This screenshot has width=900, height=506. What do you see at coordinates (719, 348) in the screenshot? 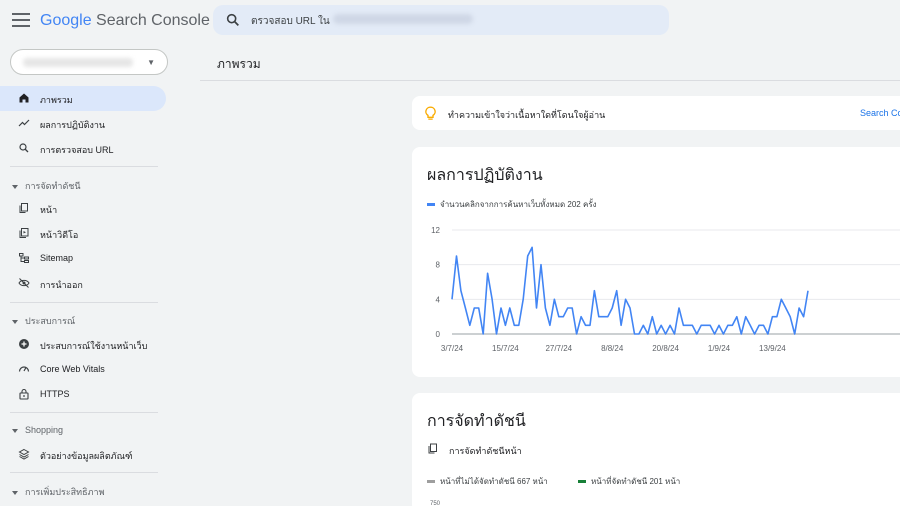
I see `x-tick-label: 1/9/24` at bounding box center [719, 348].